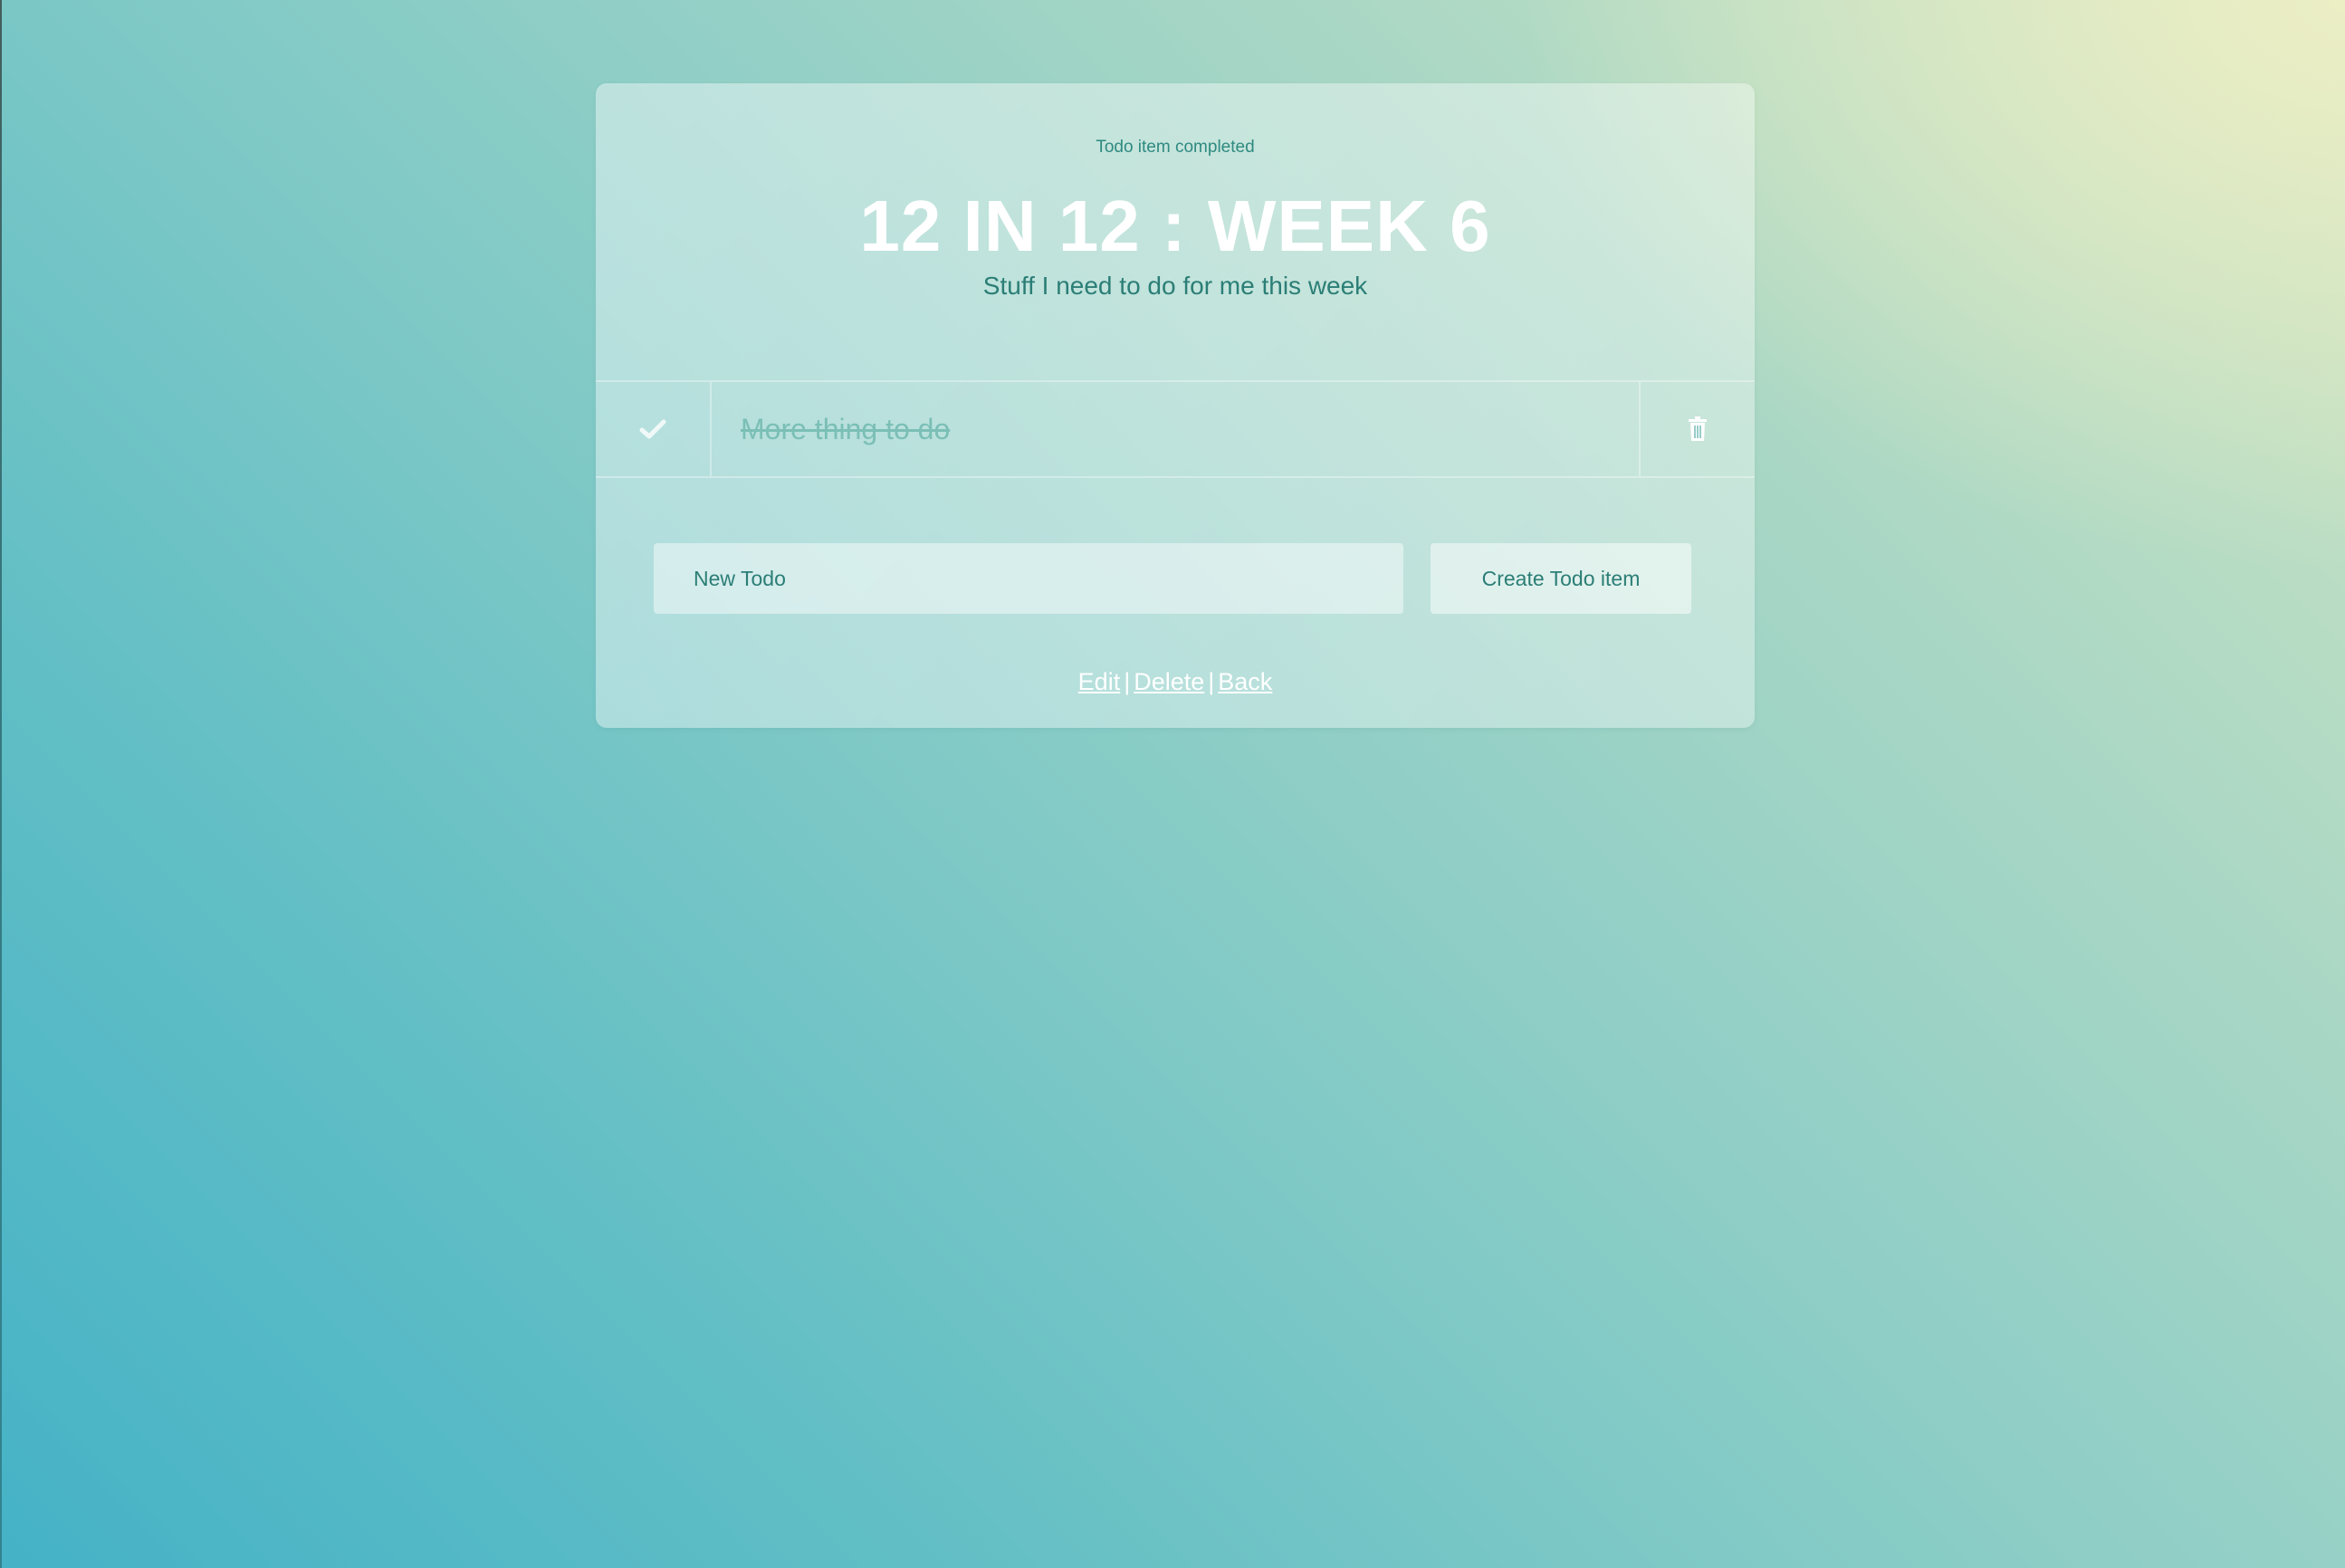  I want to click on edit-link: Edit, so click(1099, 681).